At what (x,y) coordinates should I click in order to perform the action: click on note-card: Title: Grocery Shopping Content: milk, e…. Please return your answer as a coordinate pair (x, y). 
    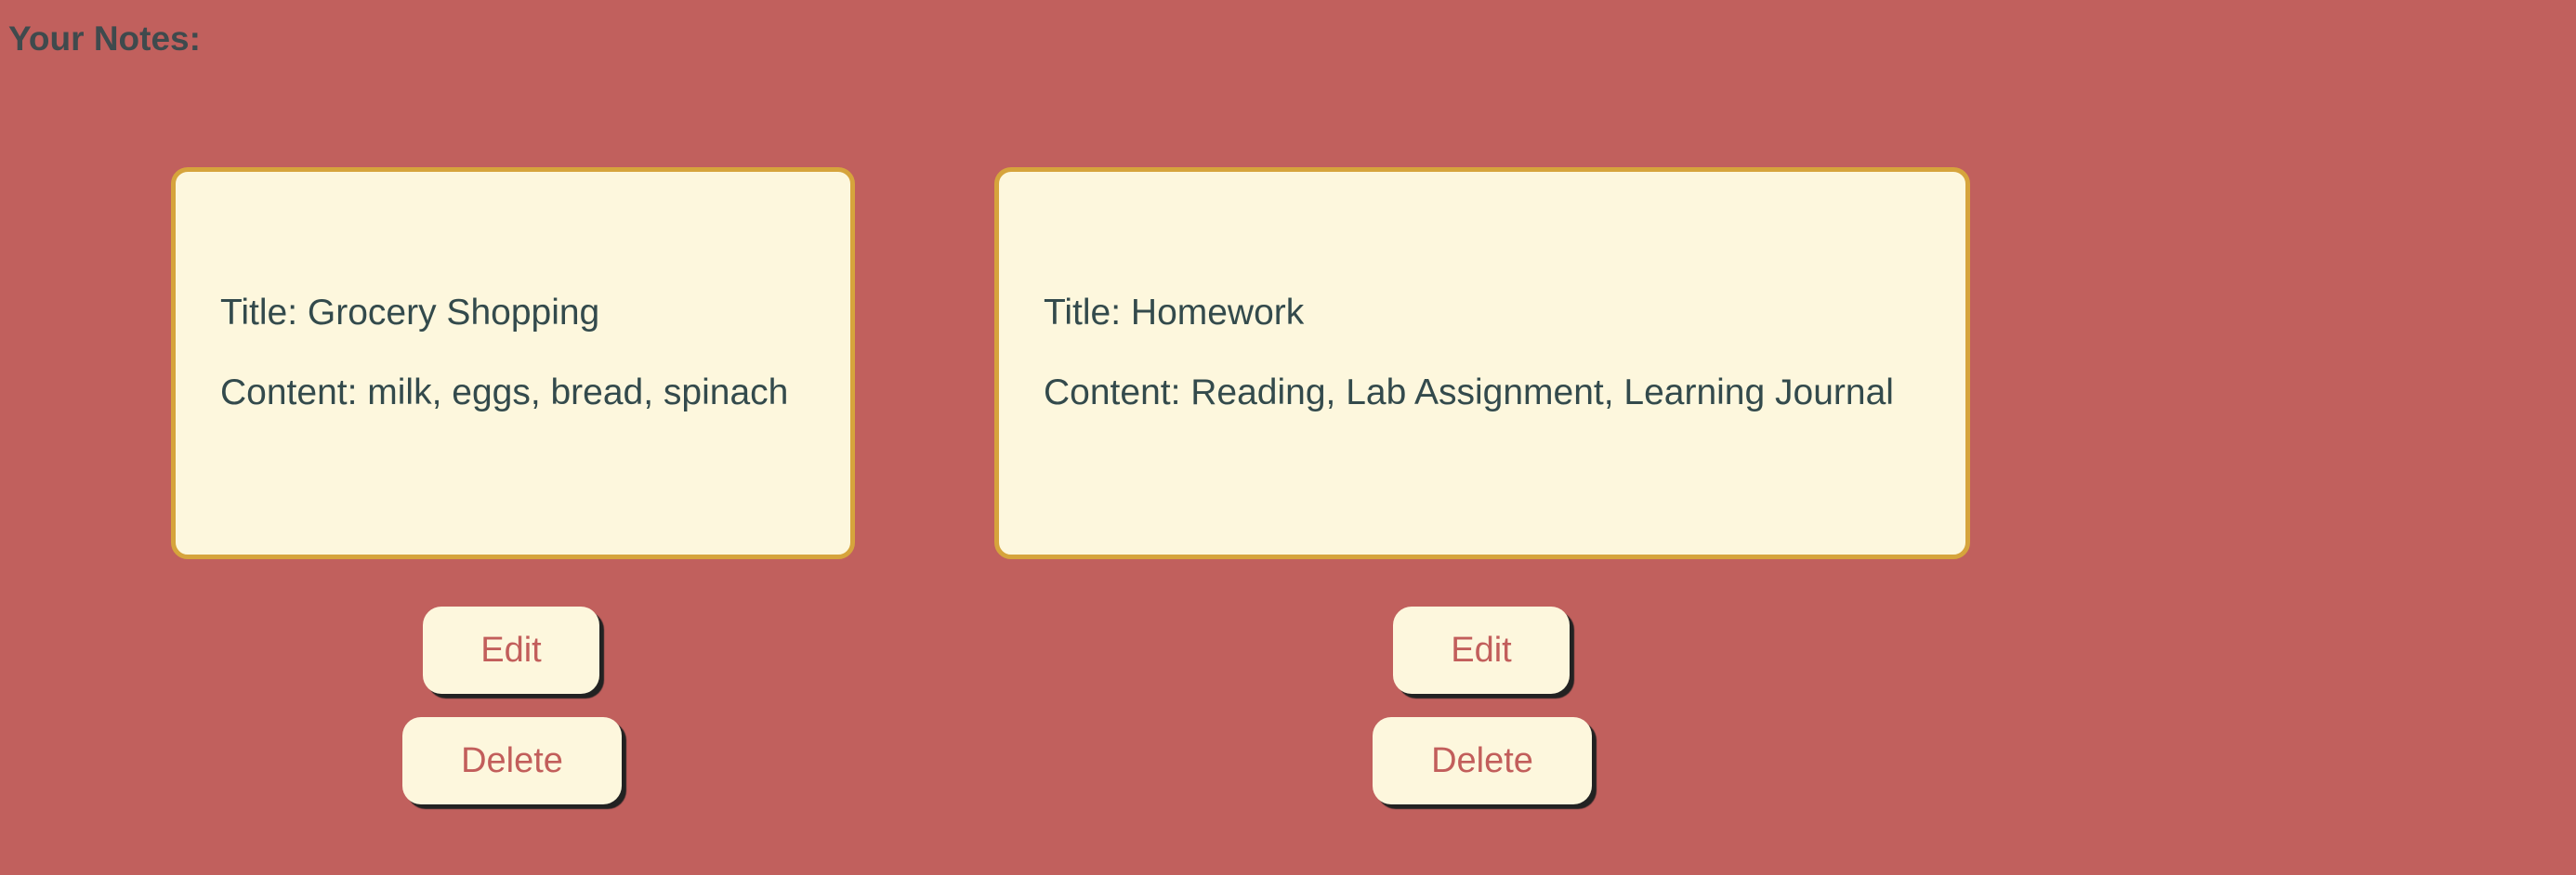
    Looking at the image, I should click on (513, 363).